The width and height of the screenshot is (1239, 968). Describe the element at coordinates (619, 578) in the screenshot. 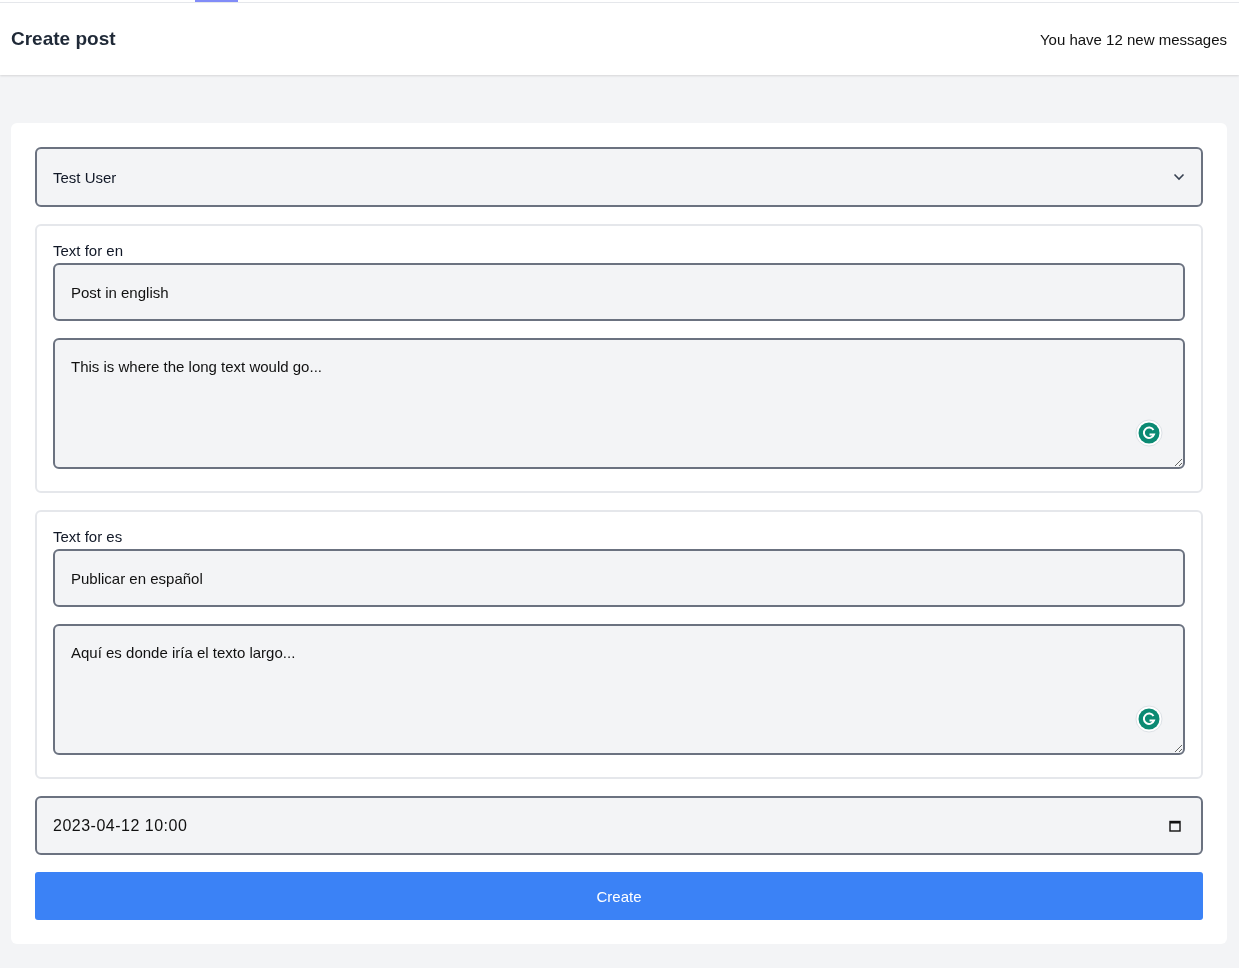

I see `title-input: Publicar en español` at that location.